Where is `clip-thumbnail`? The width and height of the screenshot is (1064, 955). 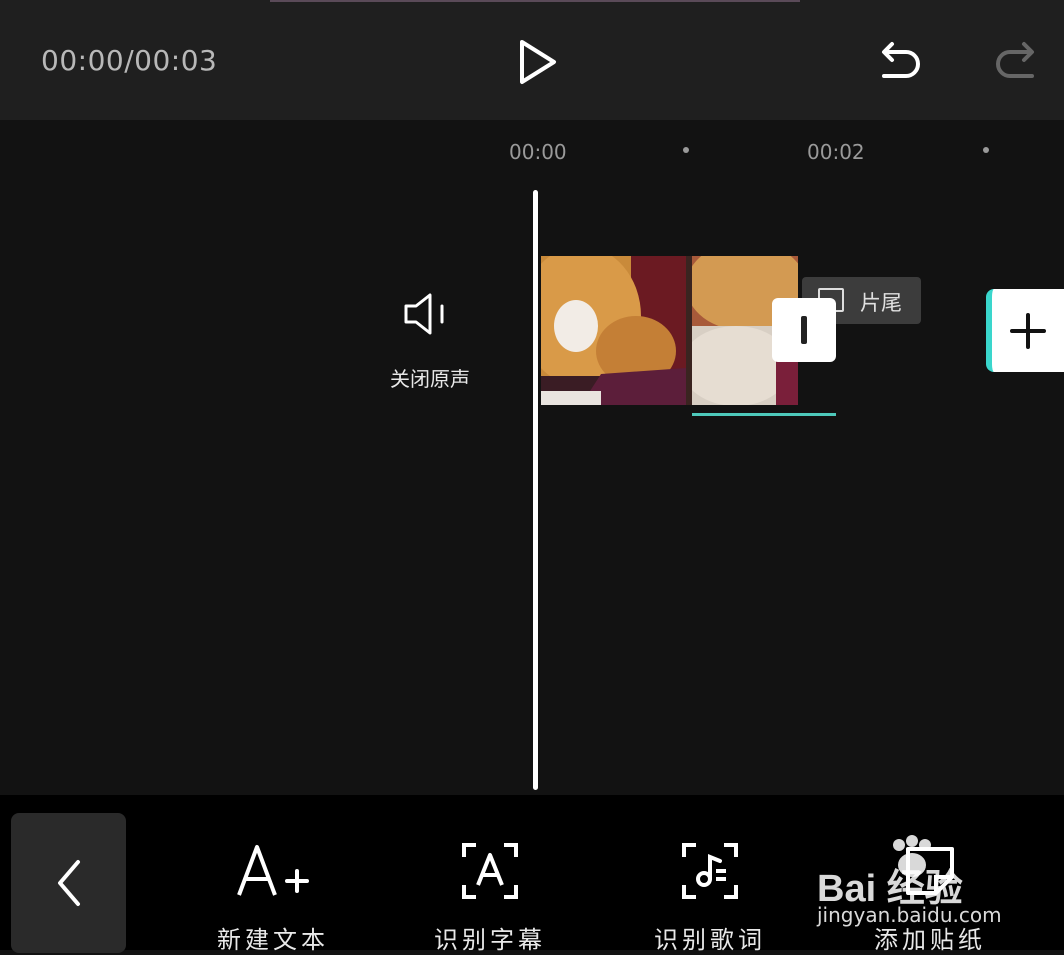
clip-thumbnail is located at coordinates (613, 330).